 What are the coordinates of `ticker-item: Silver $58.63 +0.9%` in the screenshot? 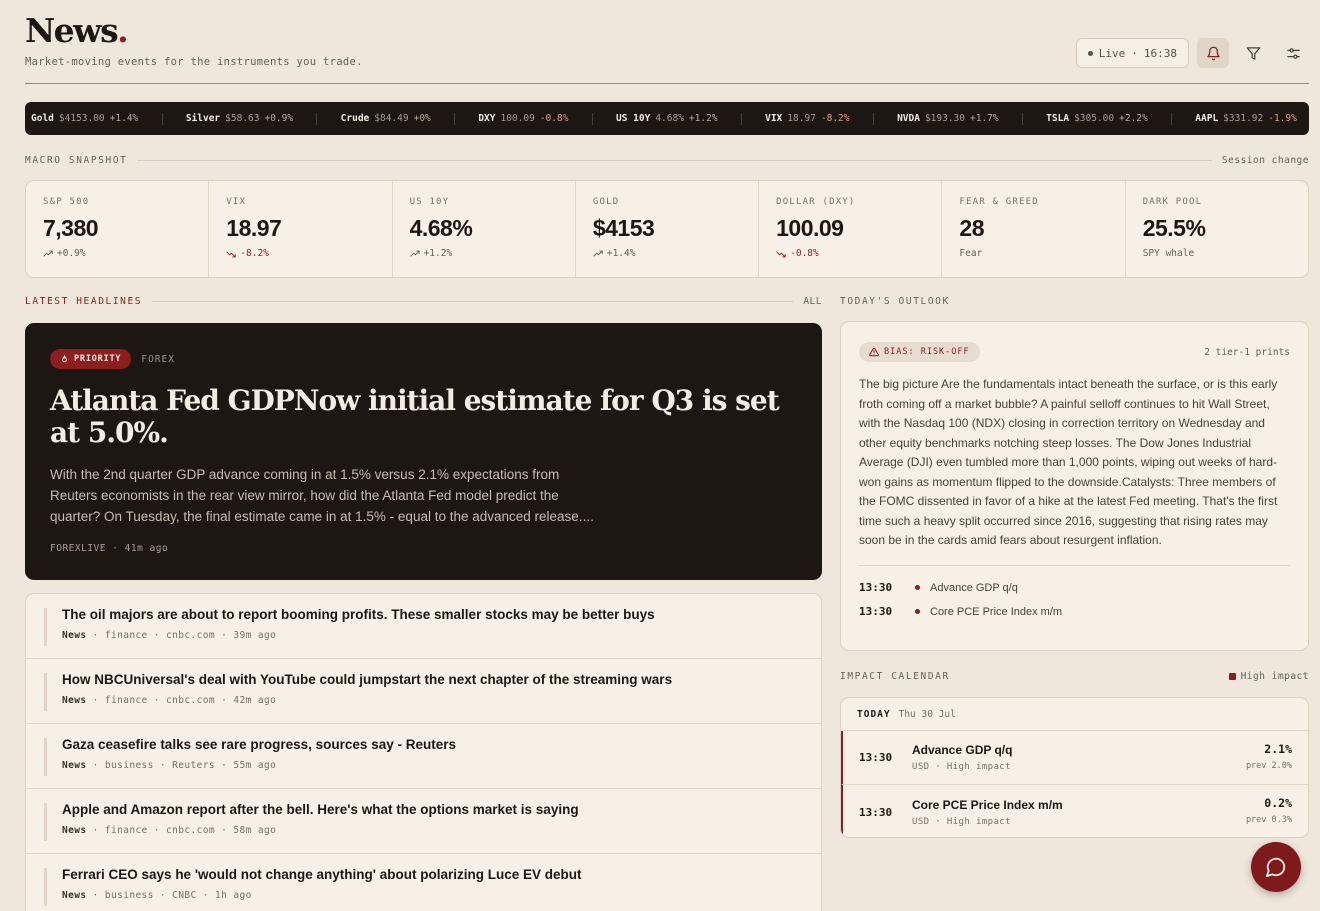 It's located at (239, 118).